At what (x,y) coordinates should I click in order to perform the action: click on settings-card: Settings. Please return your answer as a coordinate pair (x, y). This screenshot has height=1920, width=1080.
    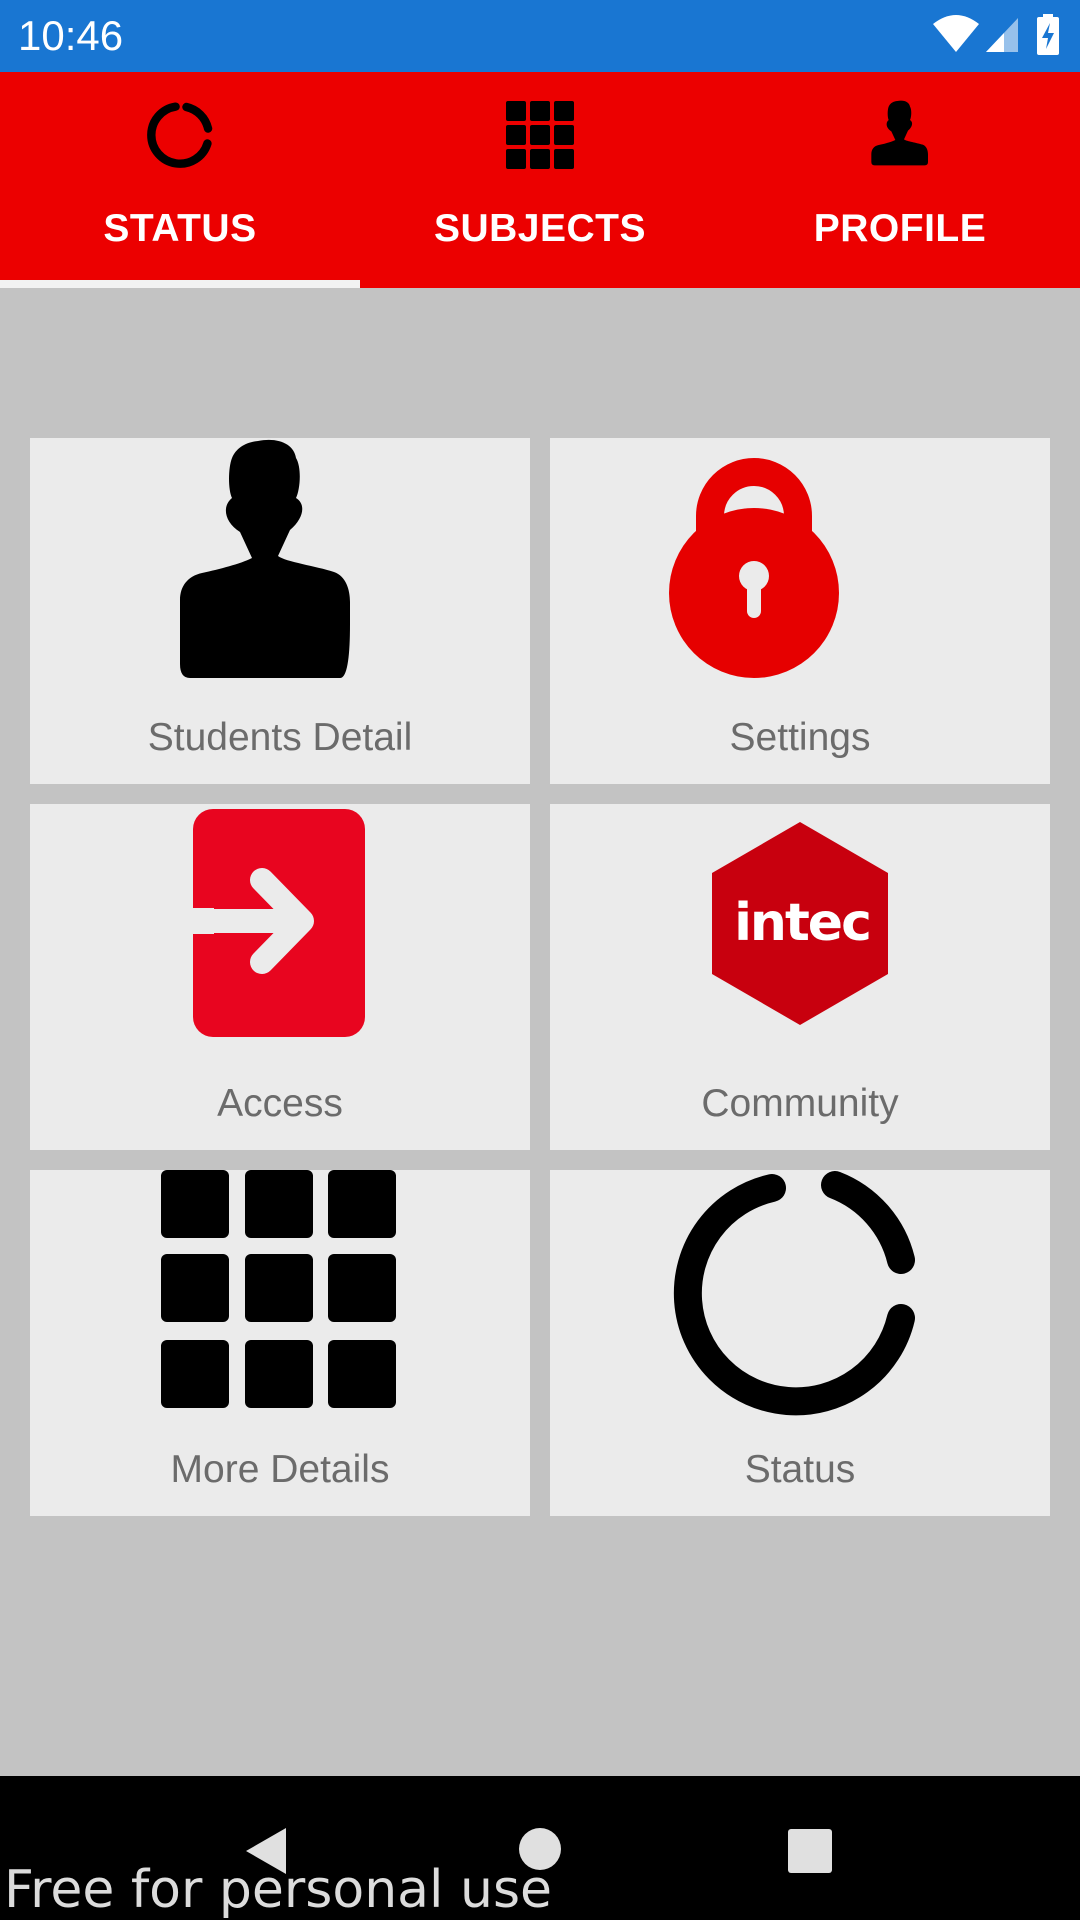
    Looking at the image, I should click on (800, 611).